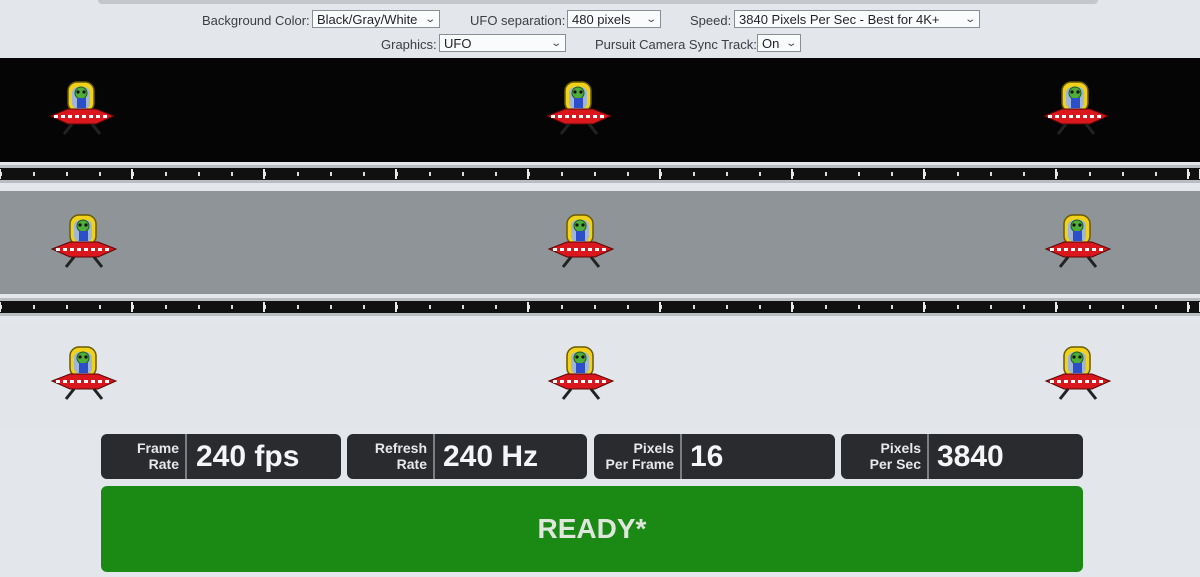  I want to click on background-color-select: Black/Gray/White ⌄, so click(376, 19).